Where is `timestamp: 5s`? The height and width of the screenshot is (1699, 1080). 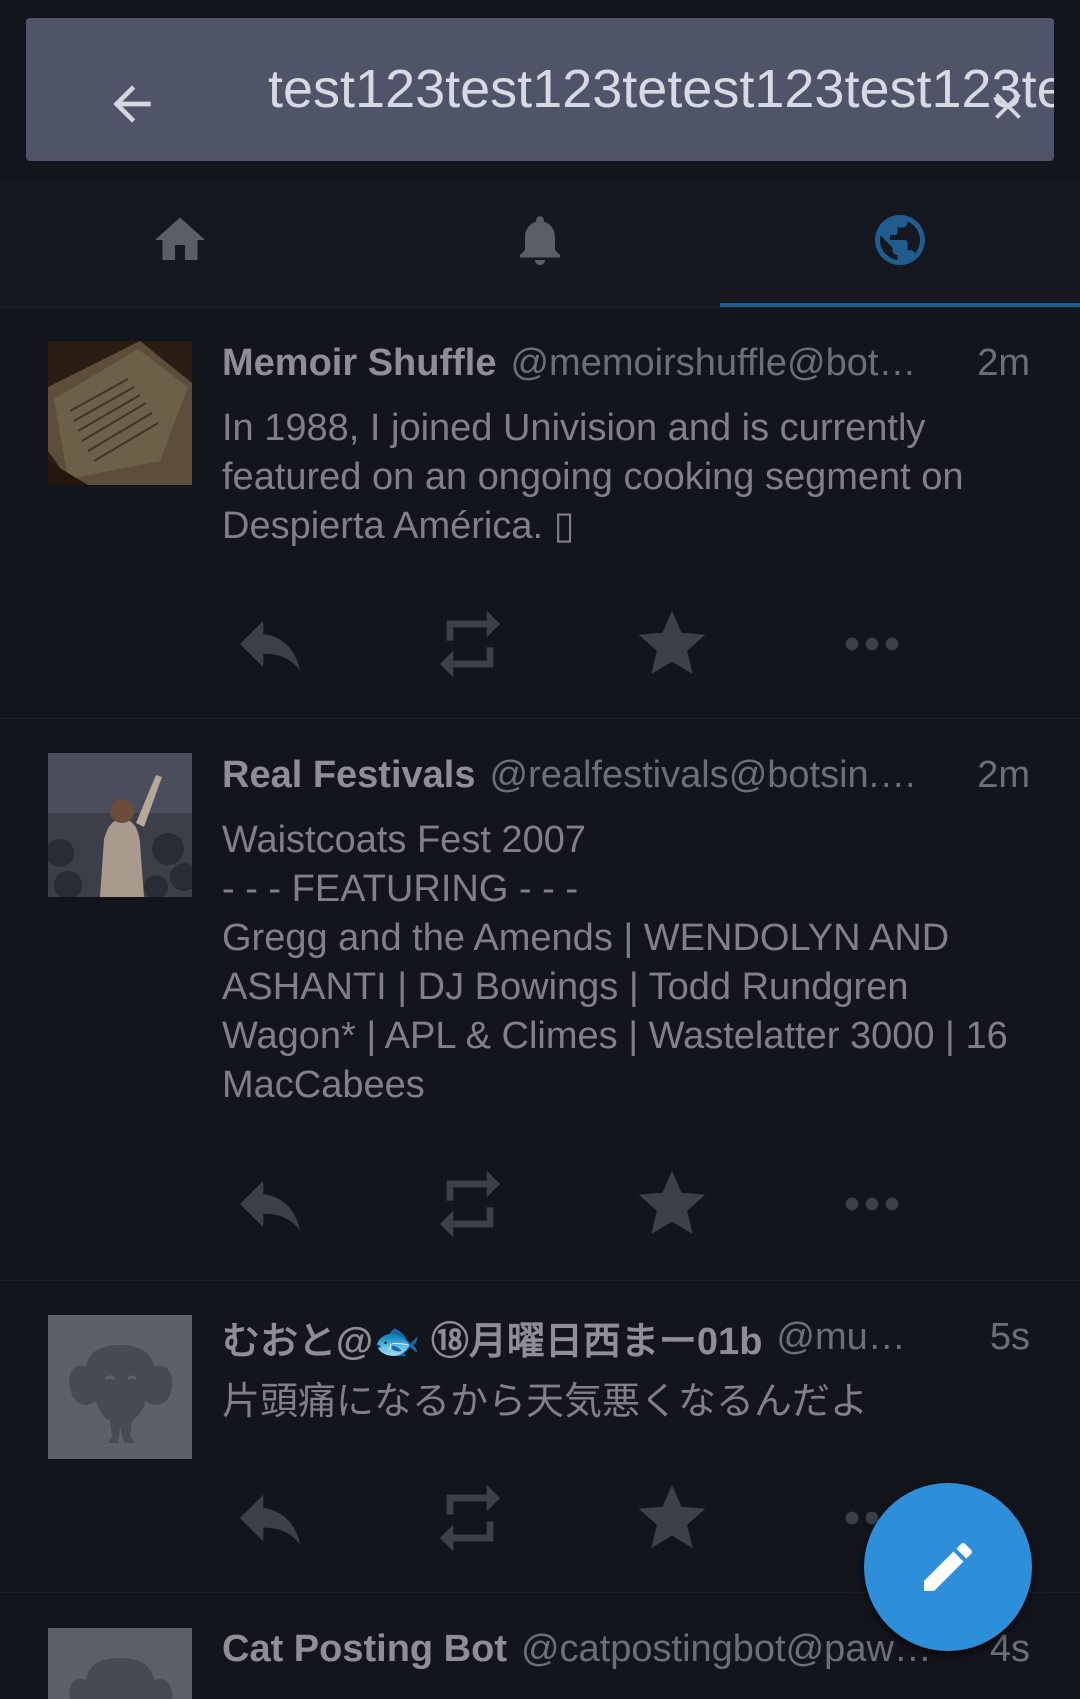 timestamp: 5s is located at coordinates (1009, 1336).